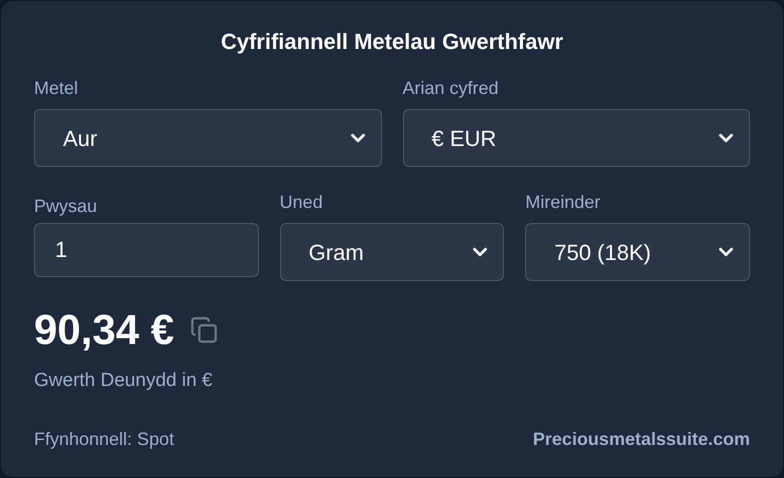 The image size is (784, 478). What do you see at coordinates (204, 330) in the screenshot?
I see `copy-icon` at bounding box center [204, 330].